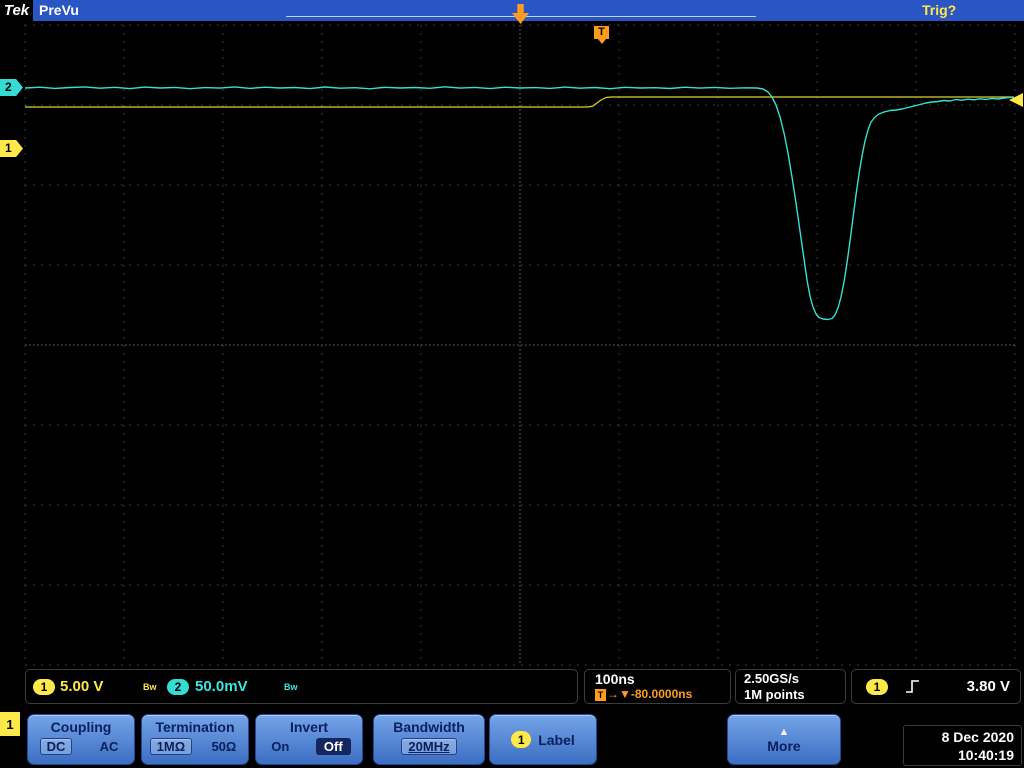 This screenshot has height=768, width=1024. What do you see at coordinates (82, 686) in the screenshot?
I see `ch1-scale-readout: 5.00 V` at bounding box center [82, 686].